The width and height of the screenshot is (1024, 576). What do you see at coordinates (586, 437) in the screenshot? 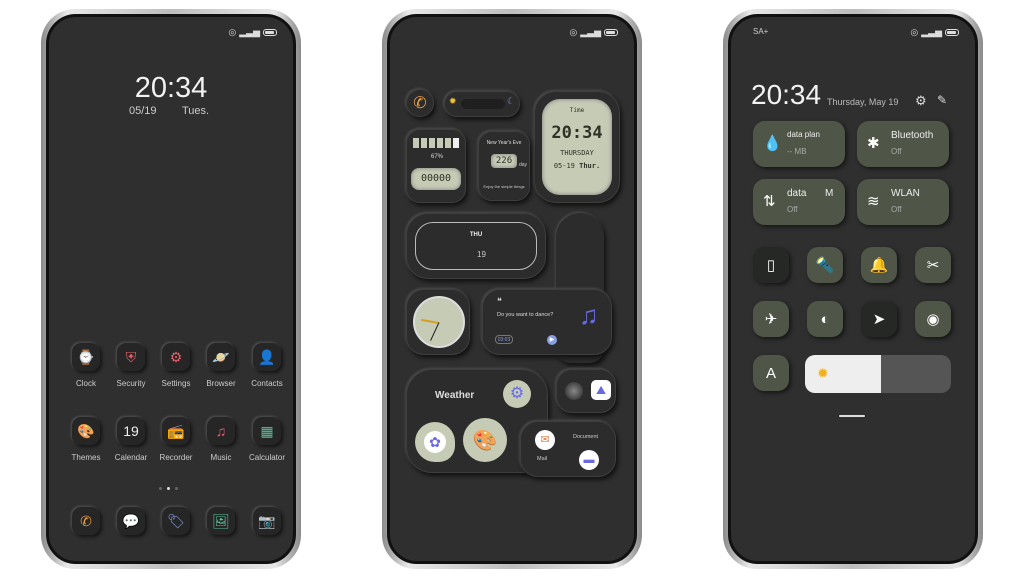
I see `document-label: Document` at bounding box center [586, 437].